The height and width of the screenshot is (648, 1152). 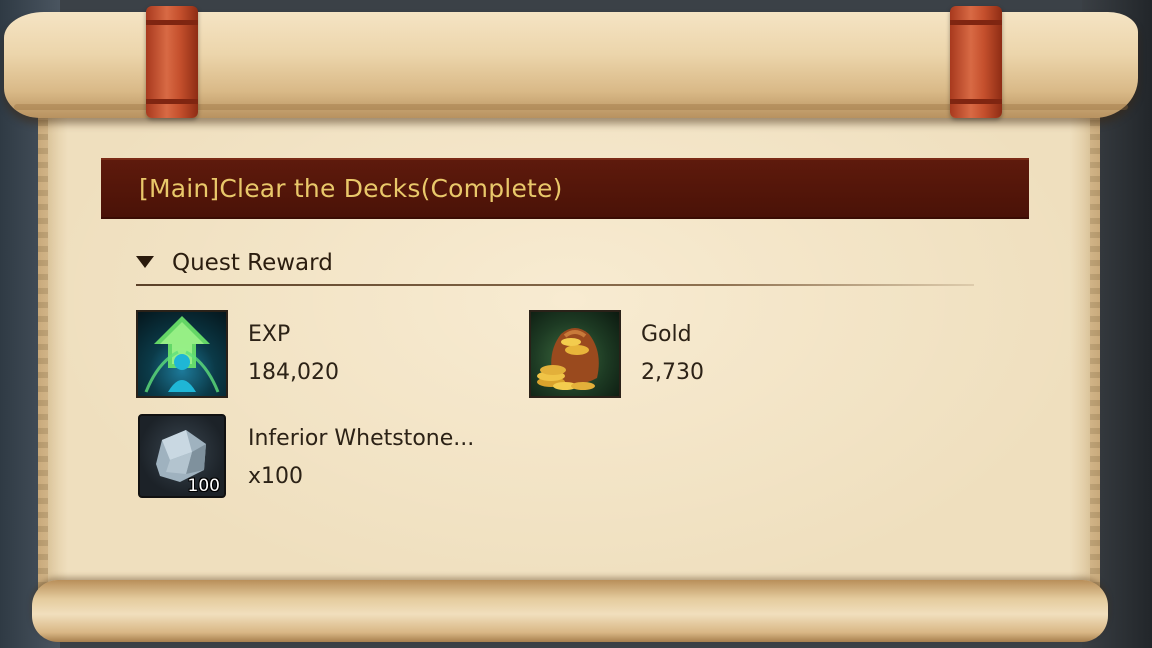 What do you see at coordinates (182, 456) in the screenshot?
I see `whetstone-icon: 100` at bounding box center [182, 456].